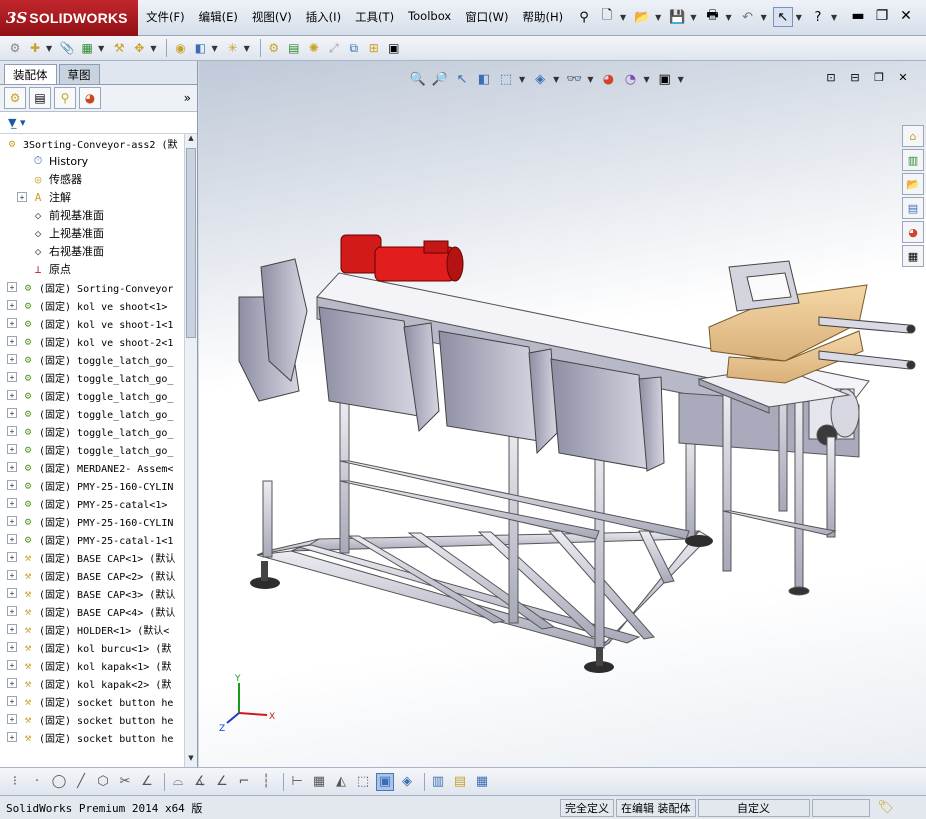 Image resolution: width=926 pixels, height=819 pixels. What do you see at coordinates (37, 782) in the screenshot?
I see `point-icon: ·` at bounding box center [37, 782].